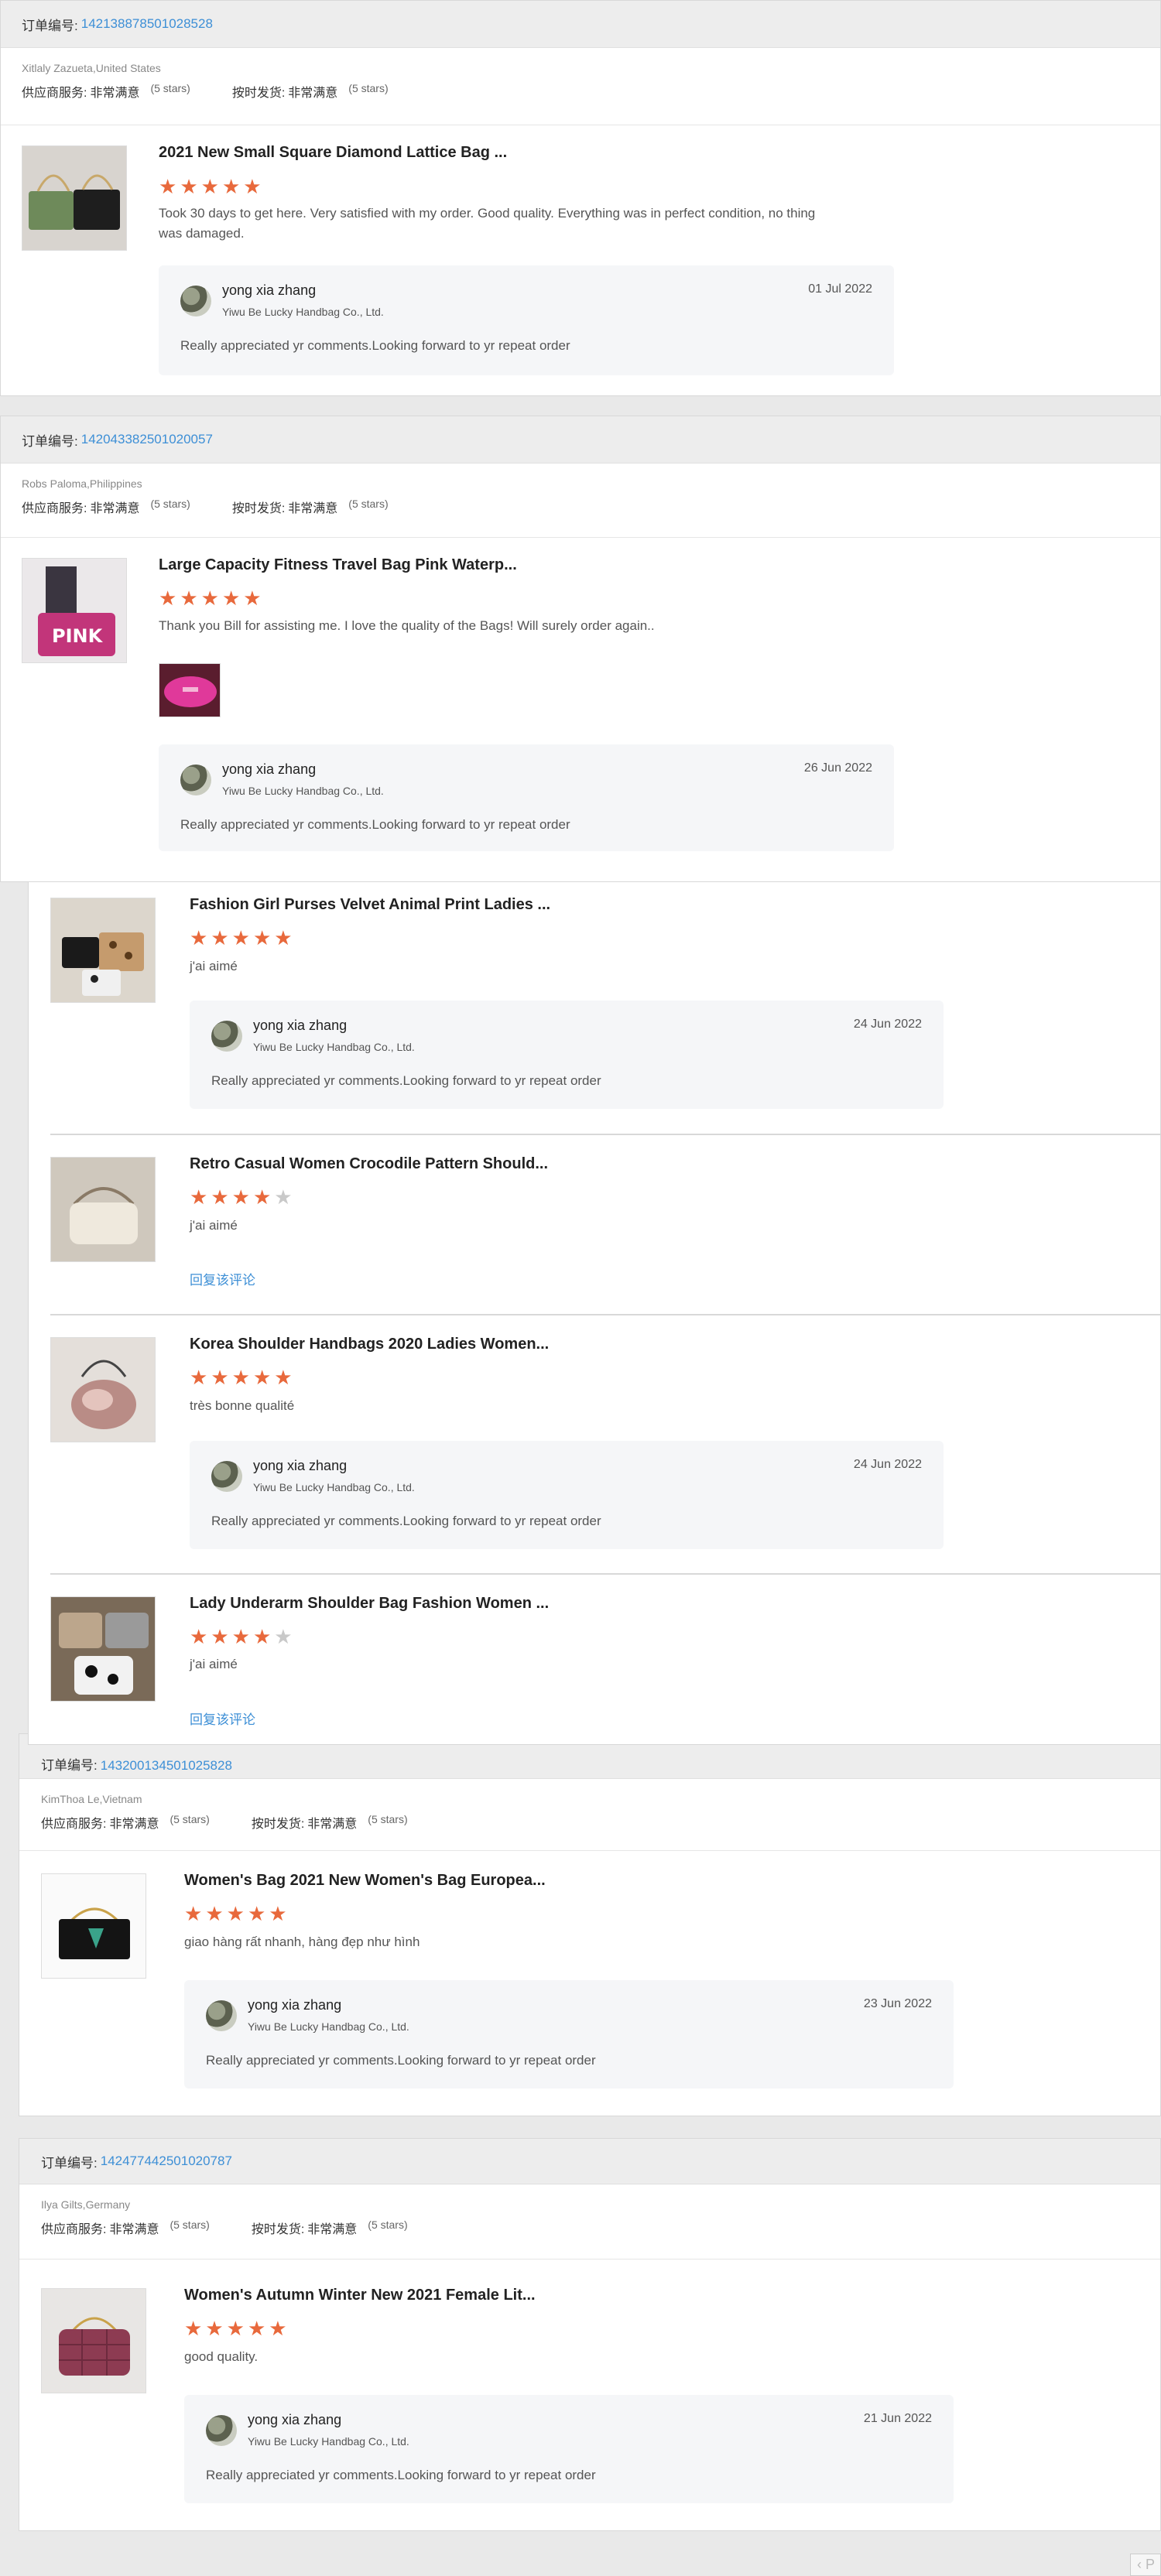 The width and height of the screenshot is (1161, 2576). Describe the element at coordinates (840, 289) in the screenshot. I see `reply-date: 01 Jul 2022` at that location.